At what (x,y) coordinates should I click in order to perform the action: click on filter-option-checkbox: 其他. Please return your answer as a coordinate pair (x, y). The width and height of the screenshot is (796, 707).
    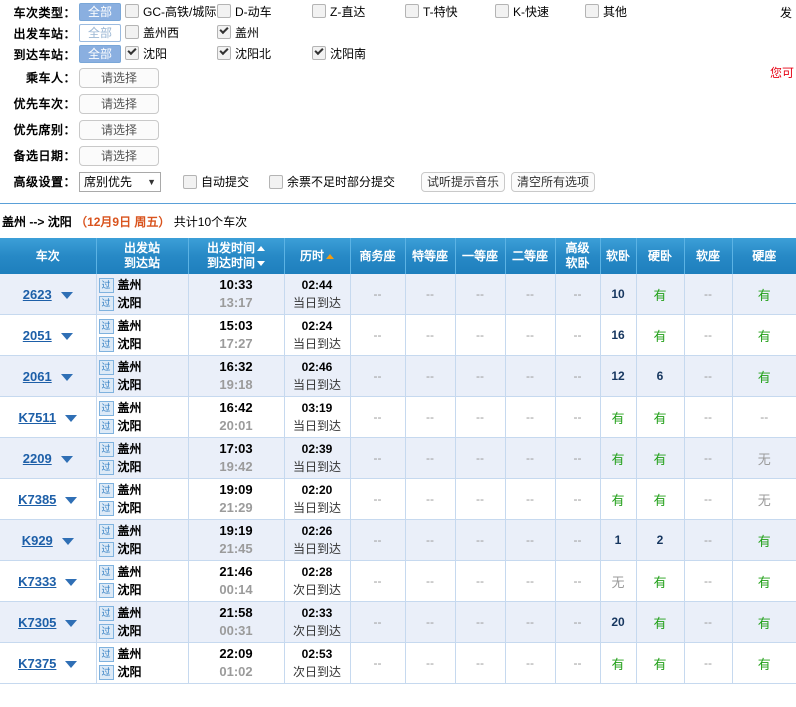
    Looking at the image, I should click on (606, 11).